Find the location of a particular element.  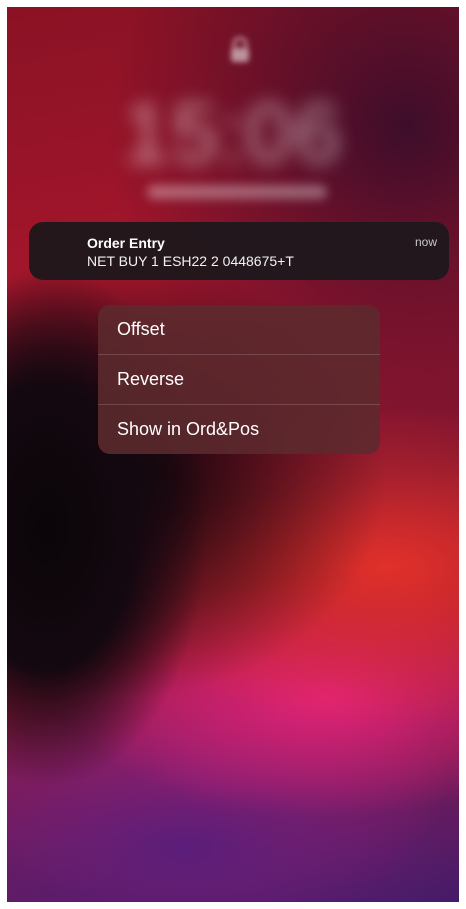

show-in-ordpos-action: Show in Ord&Pos is located at coordinates (239, 429).